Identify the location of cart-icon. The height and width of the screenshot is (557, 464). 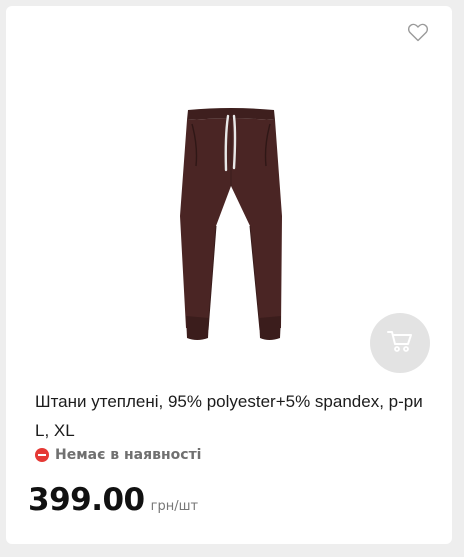
(400, 343).